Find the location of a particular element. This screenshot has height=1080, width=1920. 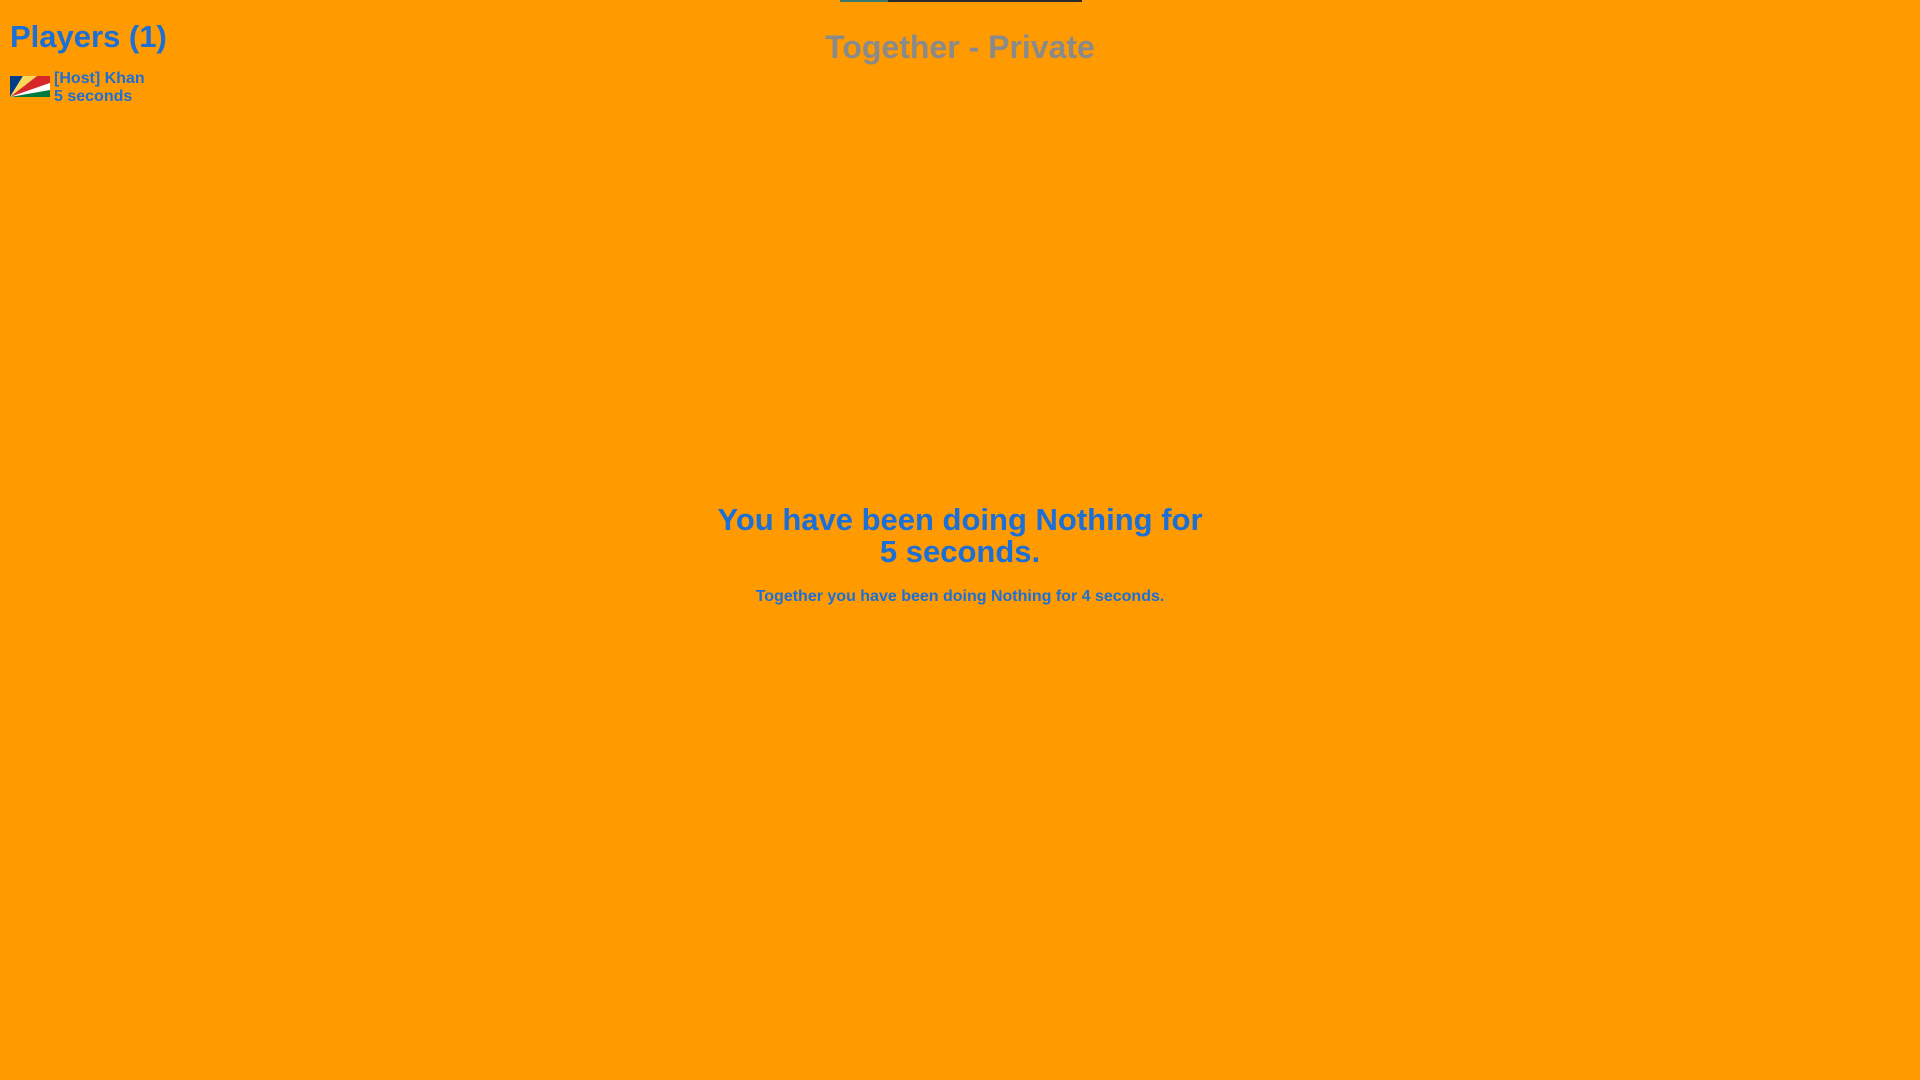

top-bar-segment-dark is located at coordinates (985, 1).